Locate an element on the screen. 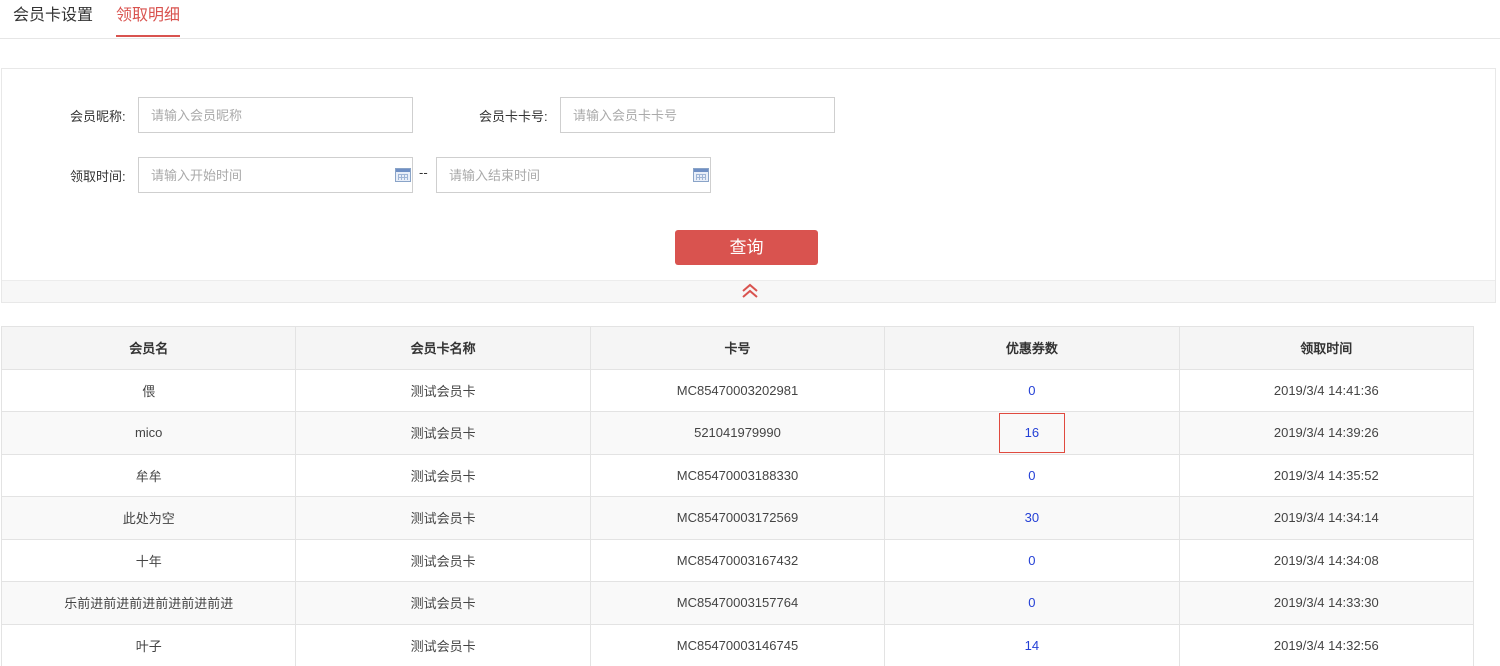 The image size is (1500, 666). card-number-cell: 521041979990 is located at coordinates (737, 433).